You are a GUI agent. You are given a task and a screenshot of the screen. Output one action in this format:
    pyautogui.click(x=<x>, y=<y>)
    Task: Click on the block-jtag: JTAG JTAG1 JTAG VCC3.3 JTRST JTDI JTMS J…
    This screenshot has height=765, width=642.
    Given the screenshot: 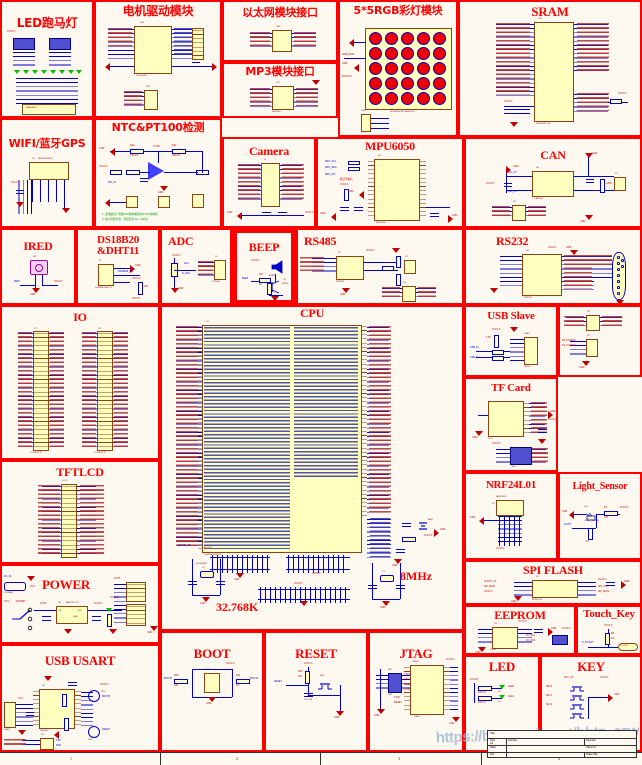 What is the action you would take?
    pyautogui.click(x=416, y=691)
    